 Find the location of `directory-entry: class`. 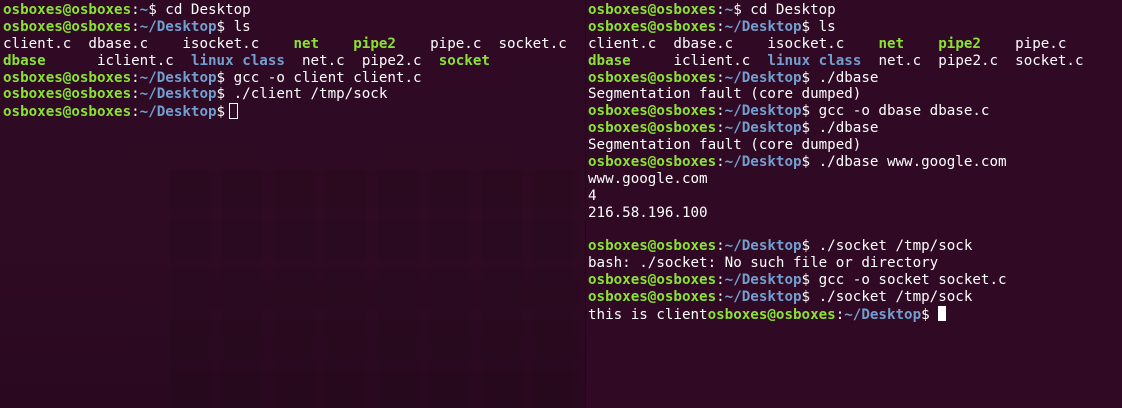

directory-entry: class is located at coordinates (840, 60).